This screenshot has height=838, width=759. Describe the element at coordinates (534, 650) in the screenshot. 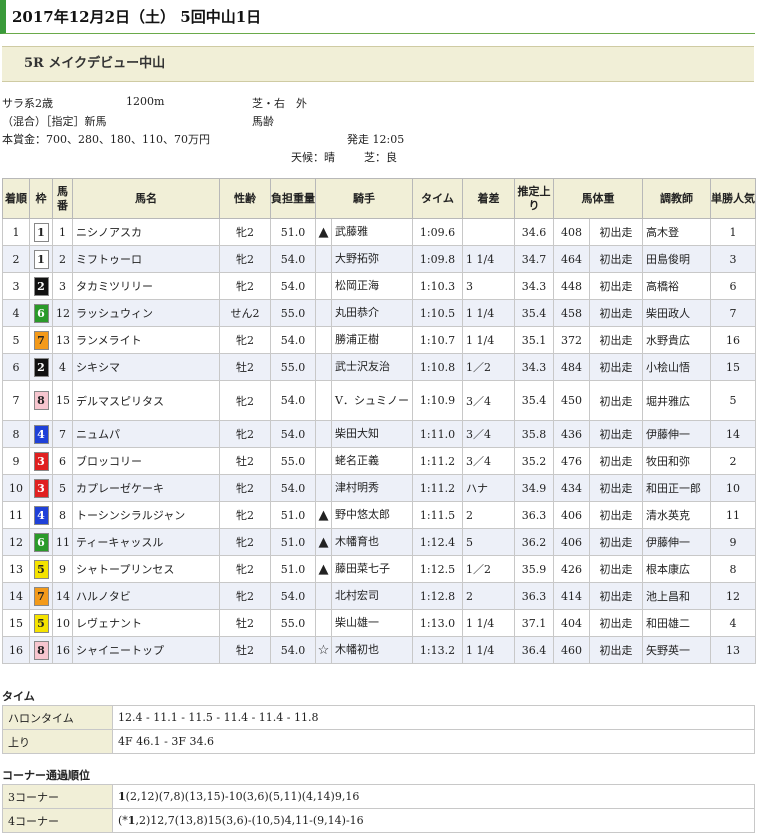

I see `last3f-cell: 36.4` at that location.